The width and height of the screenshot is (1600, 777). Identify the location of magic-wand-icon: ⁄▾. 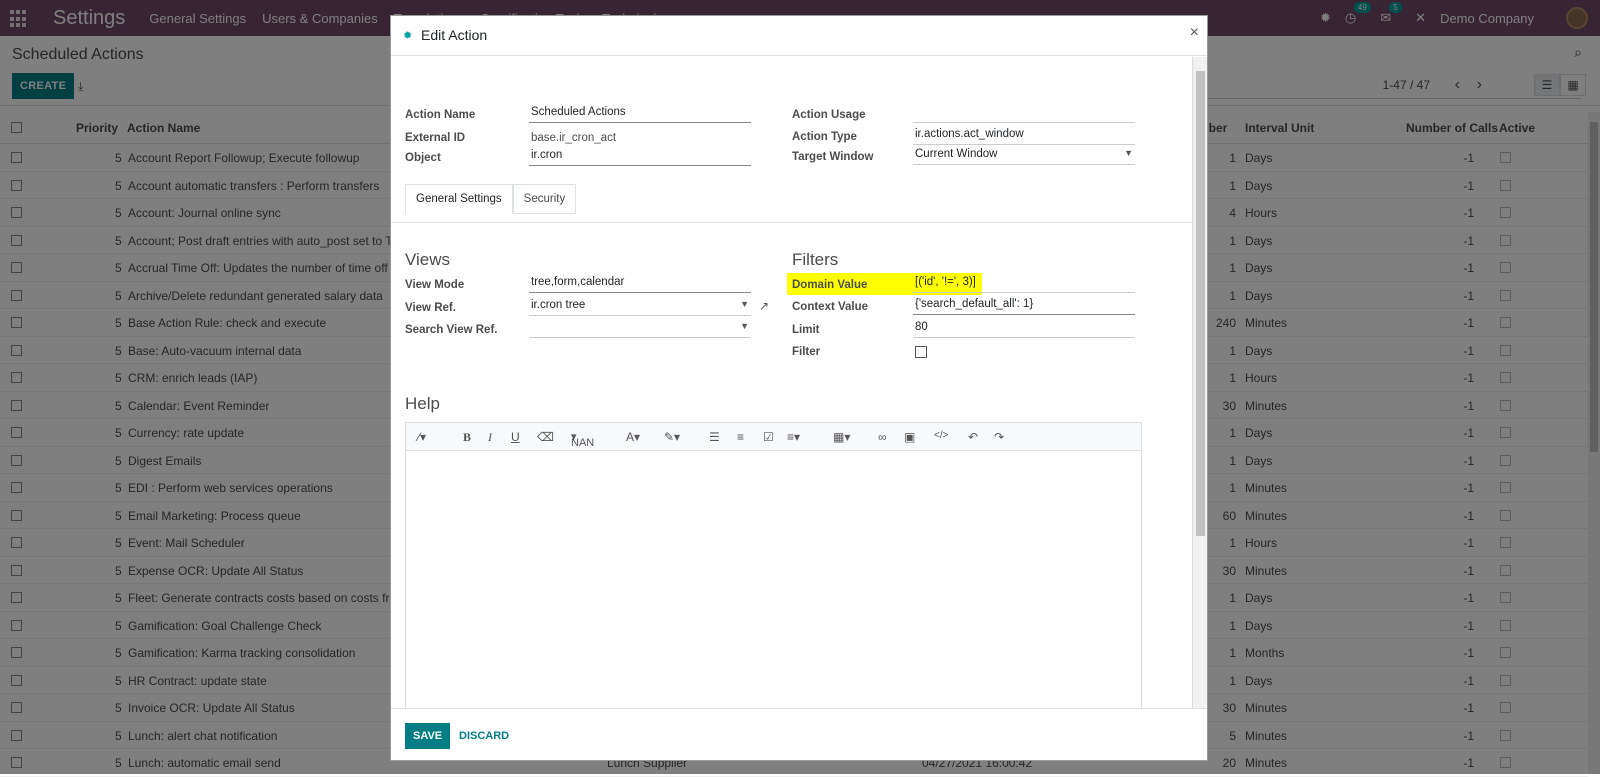
(422, 437).